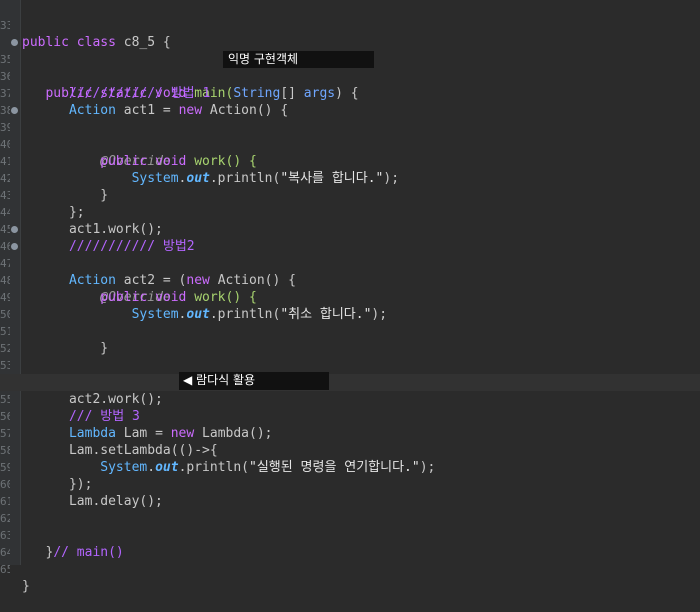 The height and width of the screenshot is (612, 700). What do you see at coordinates (350, 212) in the screenshot?
I see `code-line: 44 act1.work();` at bounding box center [350, 212].